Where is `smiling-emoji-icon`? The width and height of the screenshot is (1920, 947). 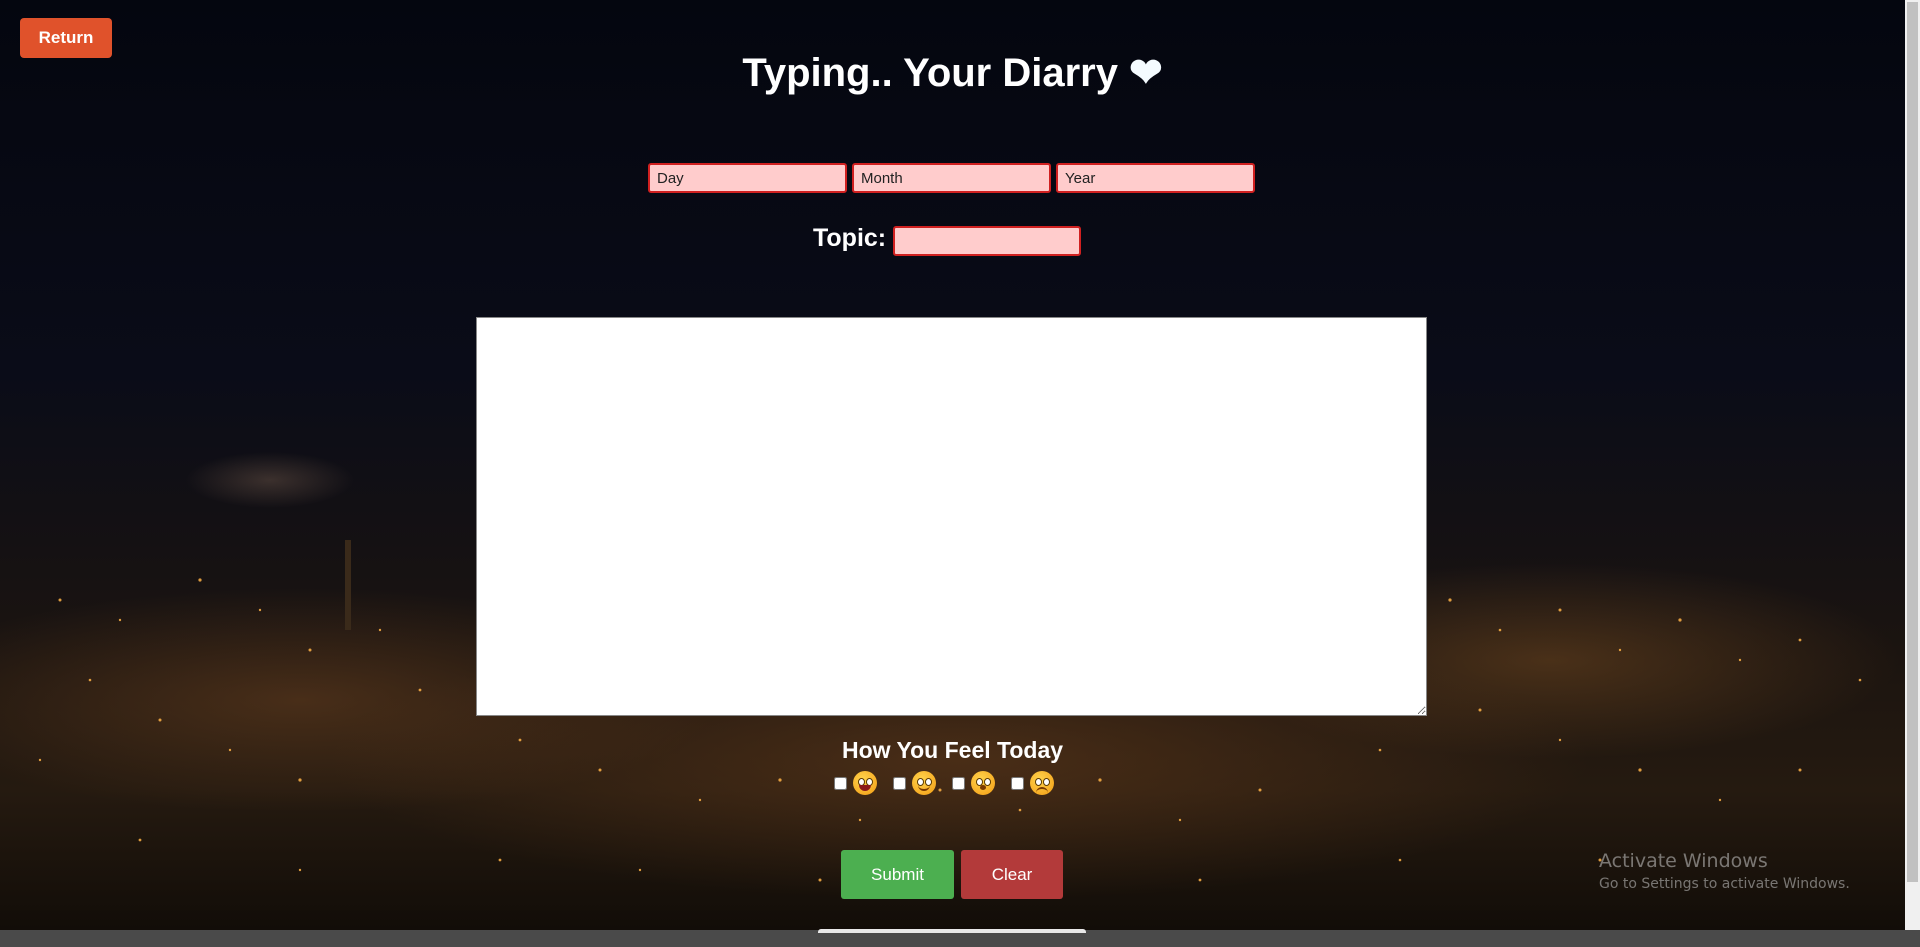 smiling-emoji-icon is located at coordinates (924, 783).